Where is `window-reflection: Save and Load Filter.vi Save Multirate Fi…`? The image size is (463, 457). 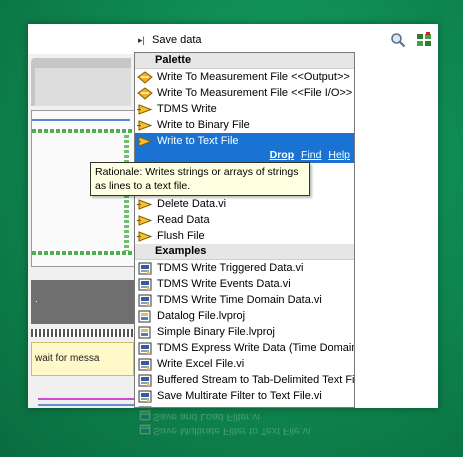
window-reflection: Save and Load Filter.vi Save Multirate Fi… is located at coordinates (245, 433).